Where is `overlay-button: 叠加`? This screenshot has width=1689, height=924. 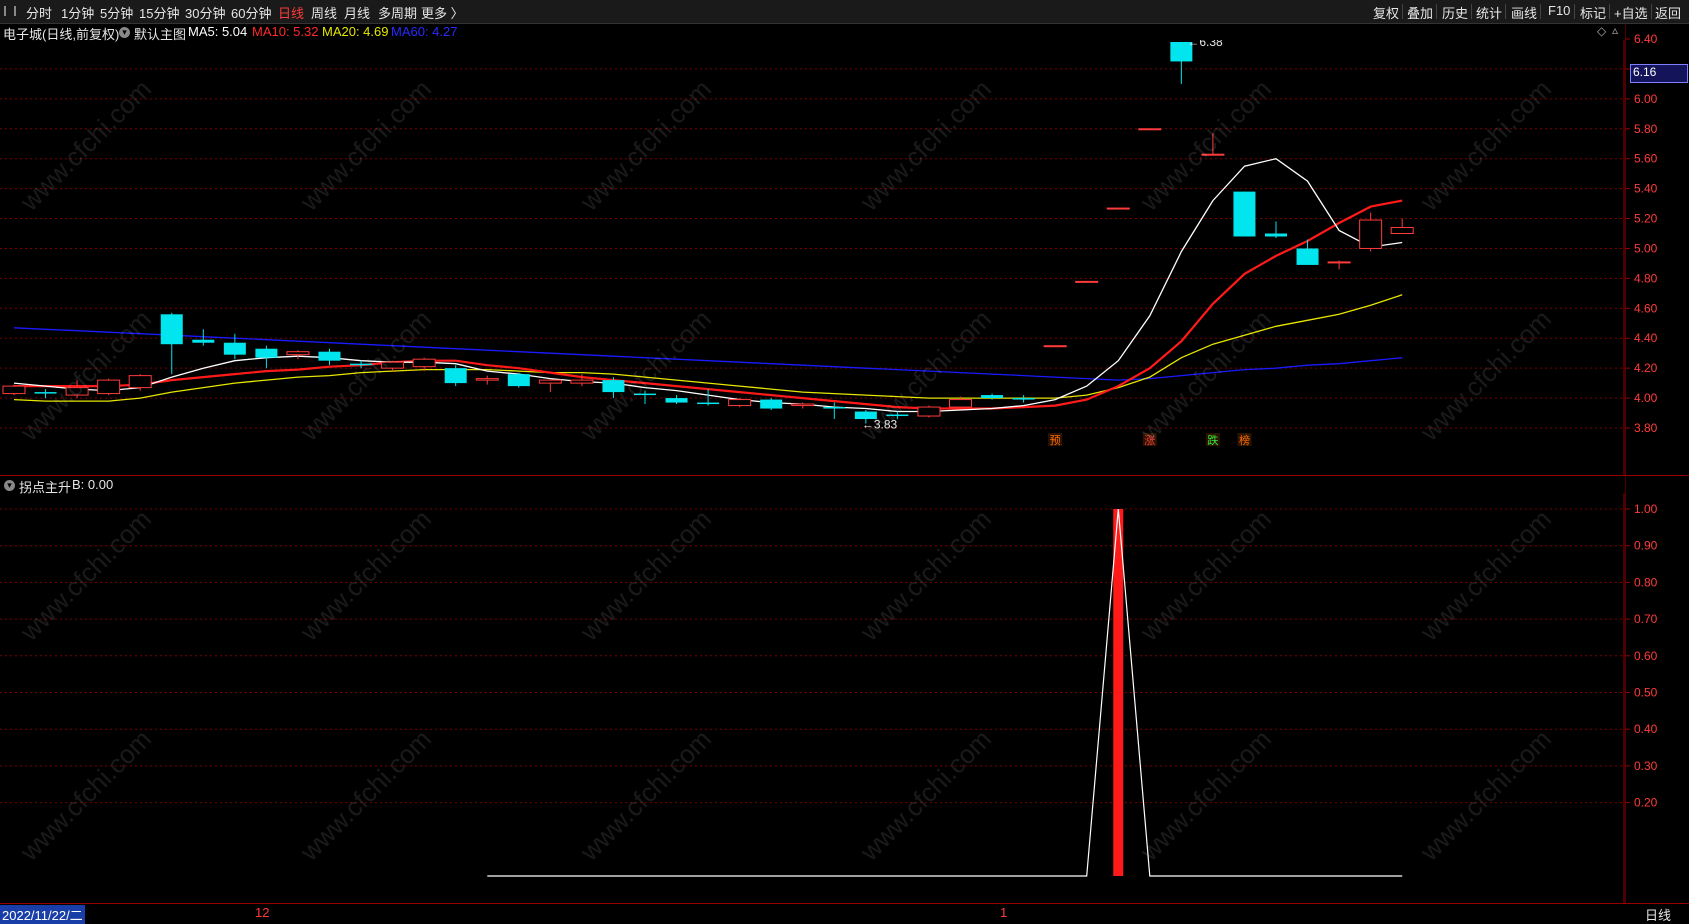
overlay-button: 叠加 is located at coordinates (1420, 12).